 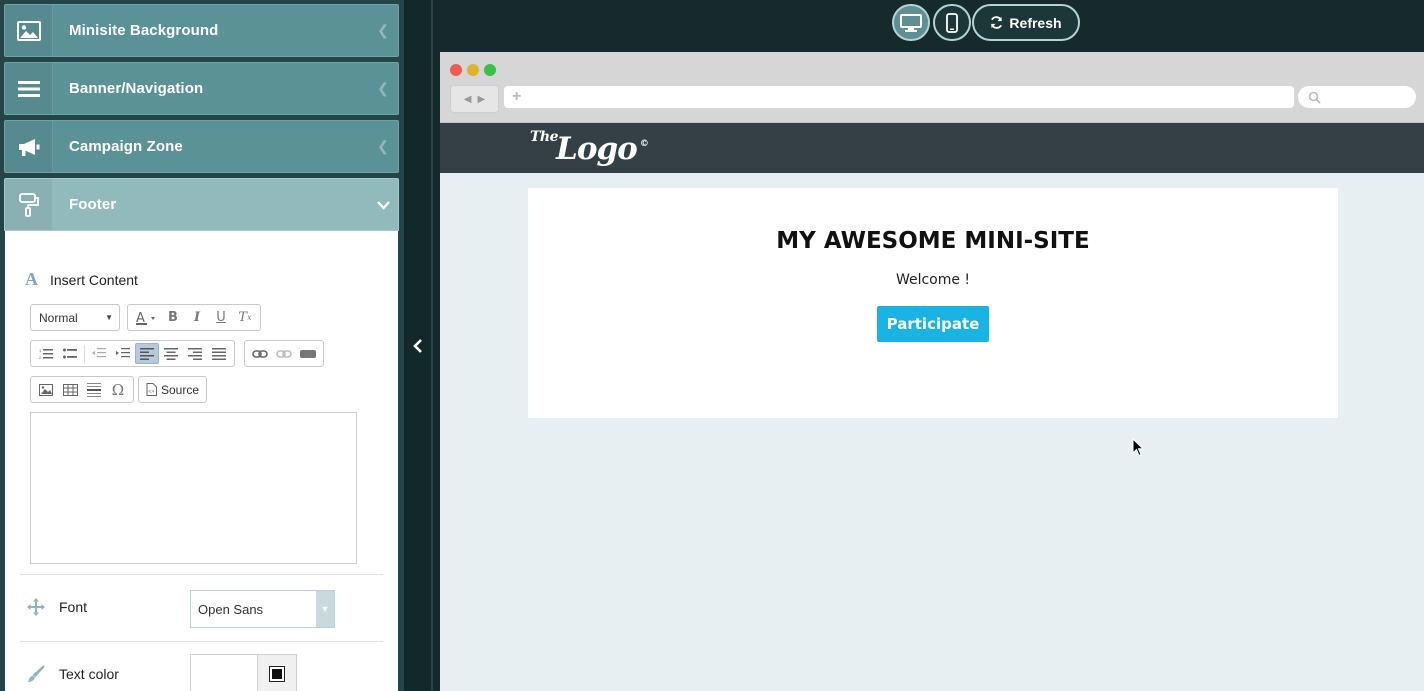 I want to click on font-select: Open Sans ▼, so click(x=262, y=609).